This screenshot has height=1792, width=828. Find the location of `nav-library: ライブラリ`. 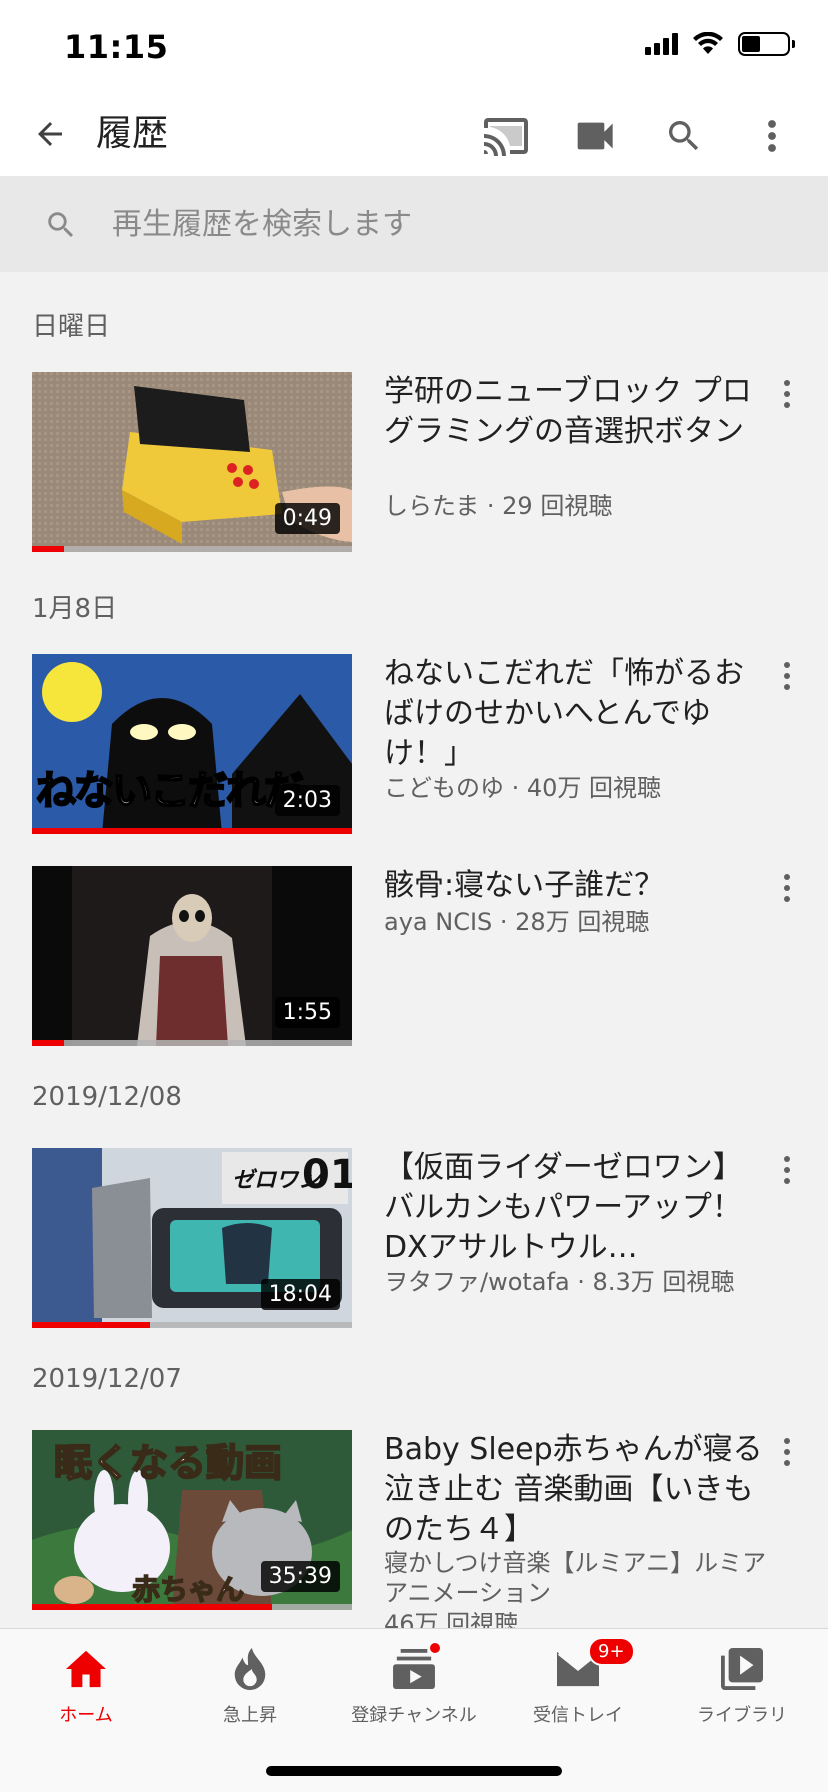

nav-library: ライブラリ is located at coordinates (742, 1689).